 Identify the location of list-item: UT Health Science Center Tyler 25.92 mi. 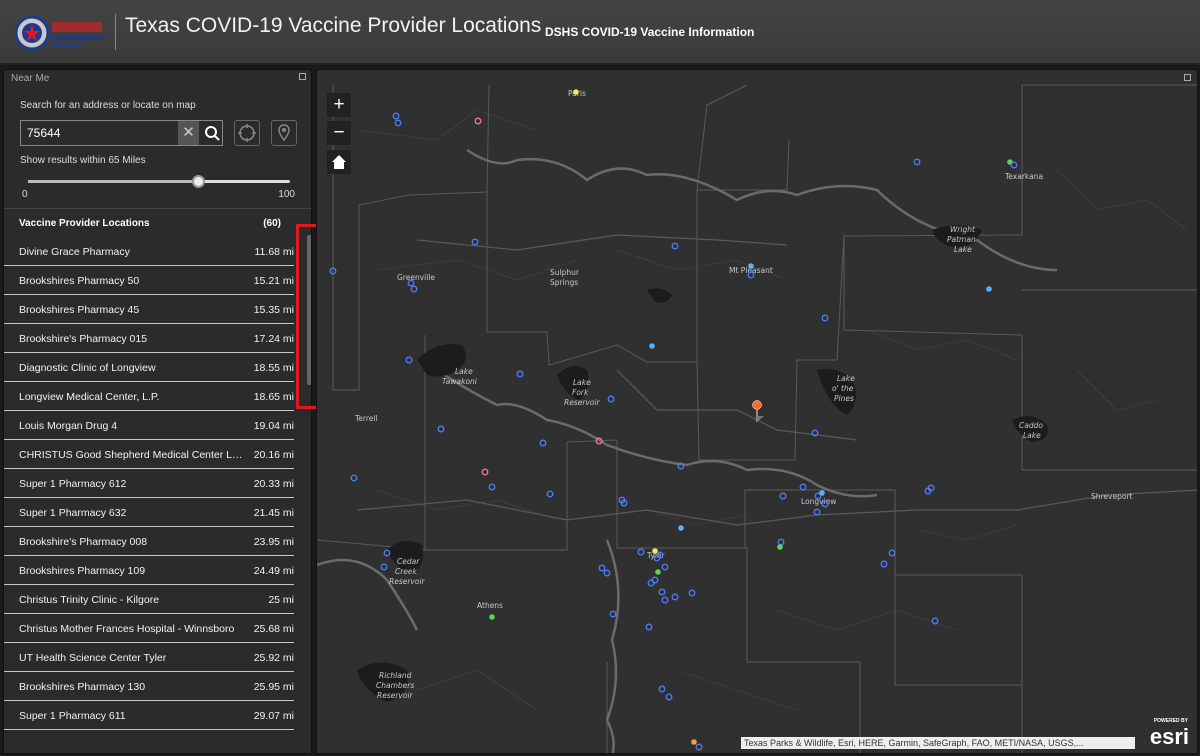
(149, 657).